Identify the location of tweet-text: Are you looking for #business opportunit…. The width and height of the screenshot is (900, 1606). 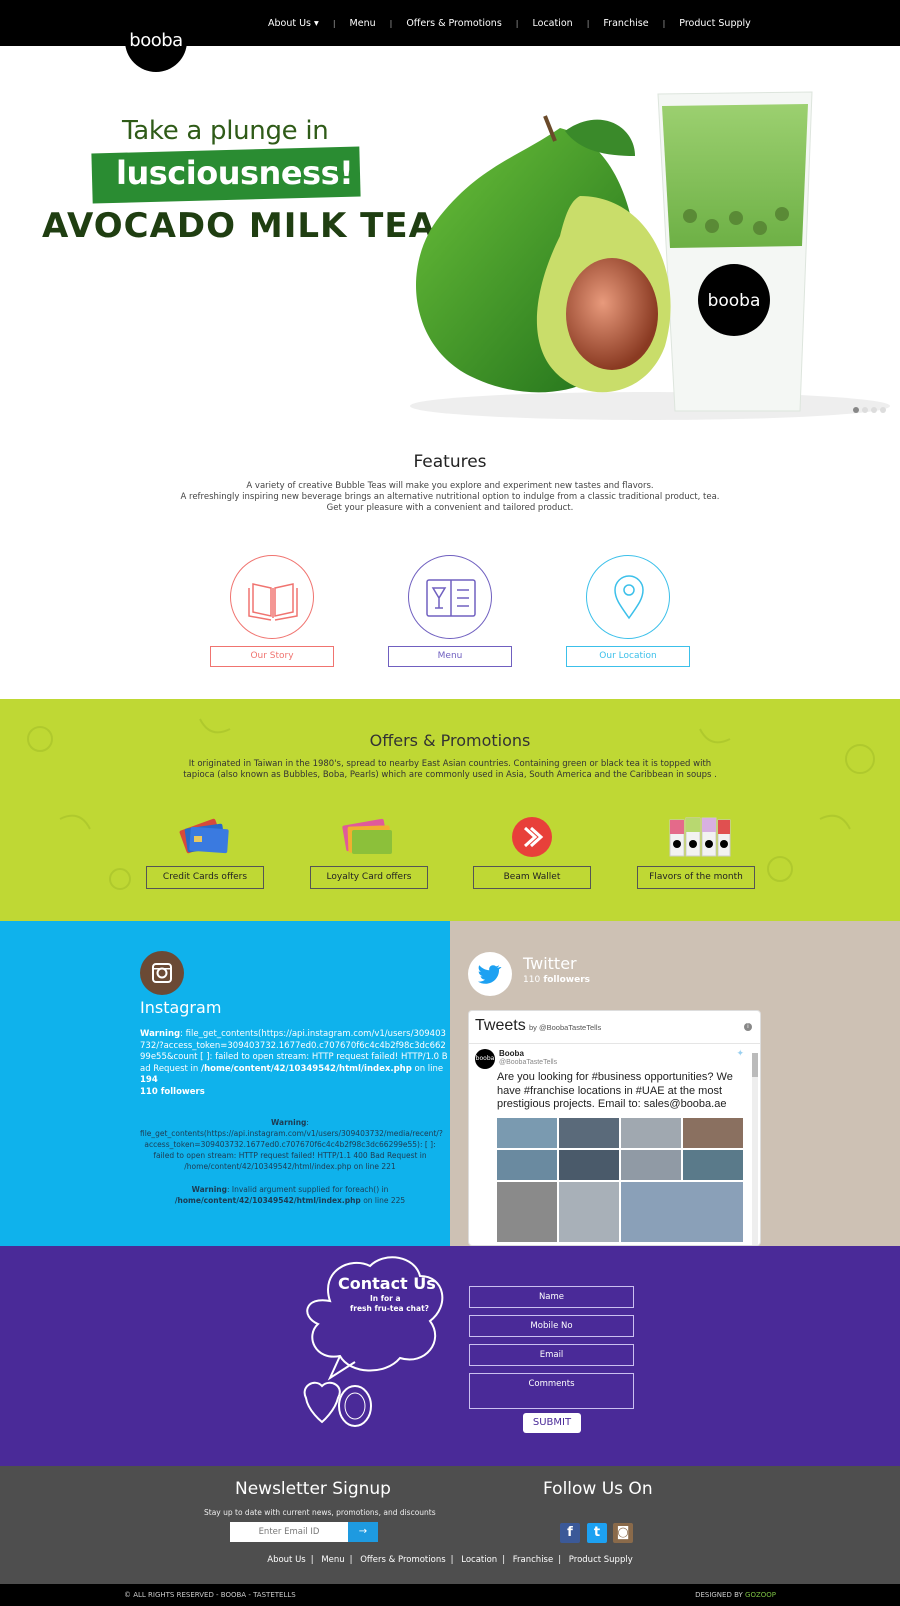
(615, 1090).